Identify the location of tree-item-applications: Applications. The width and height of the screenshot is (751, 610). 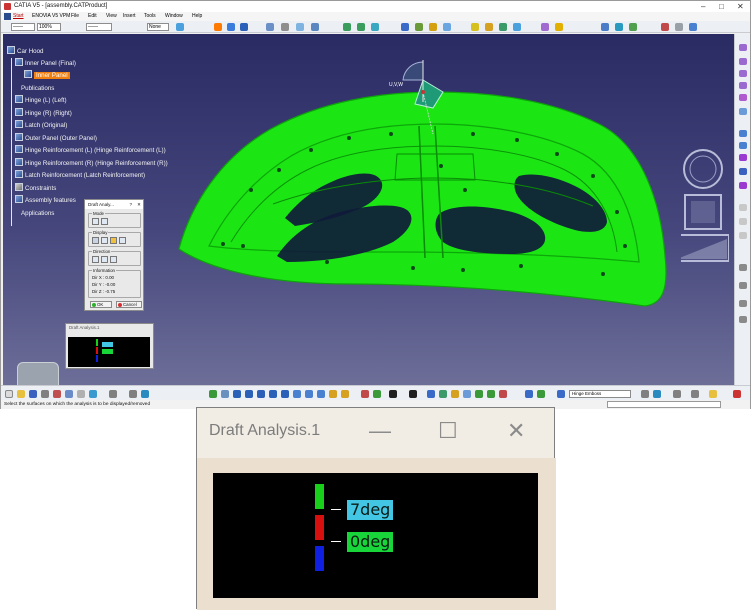
(34, 213).